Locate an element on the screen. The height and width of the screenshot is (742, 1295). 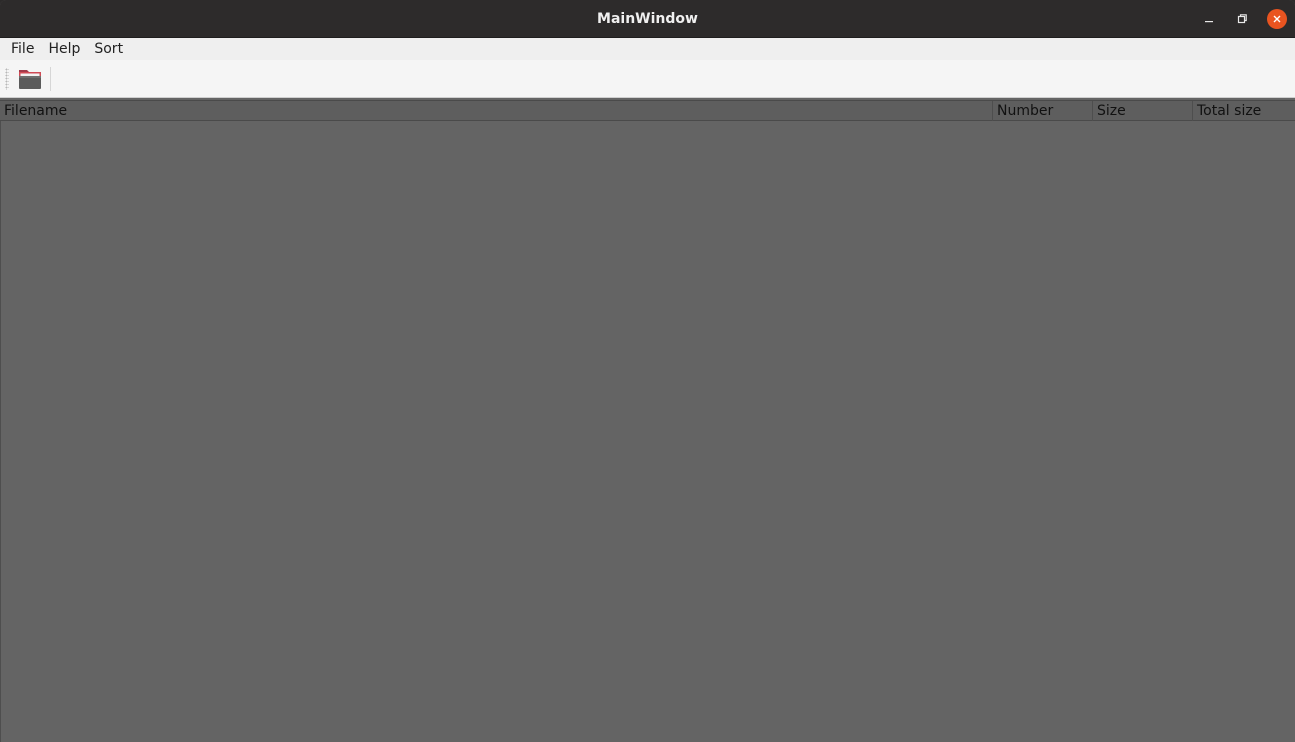
menu-bar: File Help Sort is located at coordinates (647, 49).